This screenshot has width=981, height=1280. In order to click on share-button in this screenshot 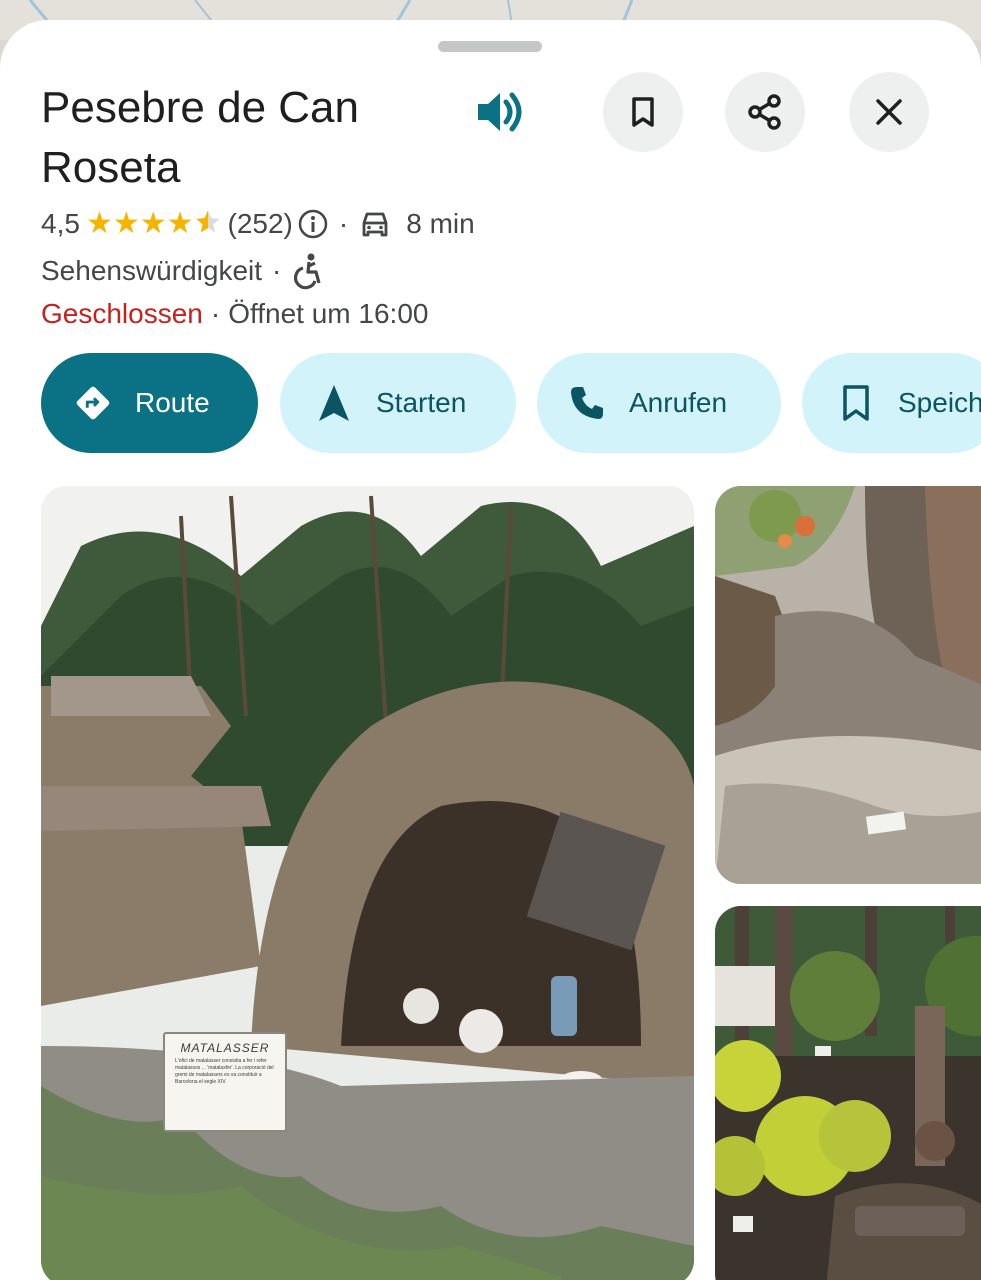, I will do `click(765, 112)`.